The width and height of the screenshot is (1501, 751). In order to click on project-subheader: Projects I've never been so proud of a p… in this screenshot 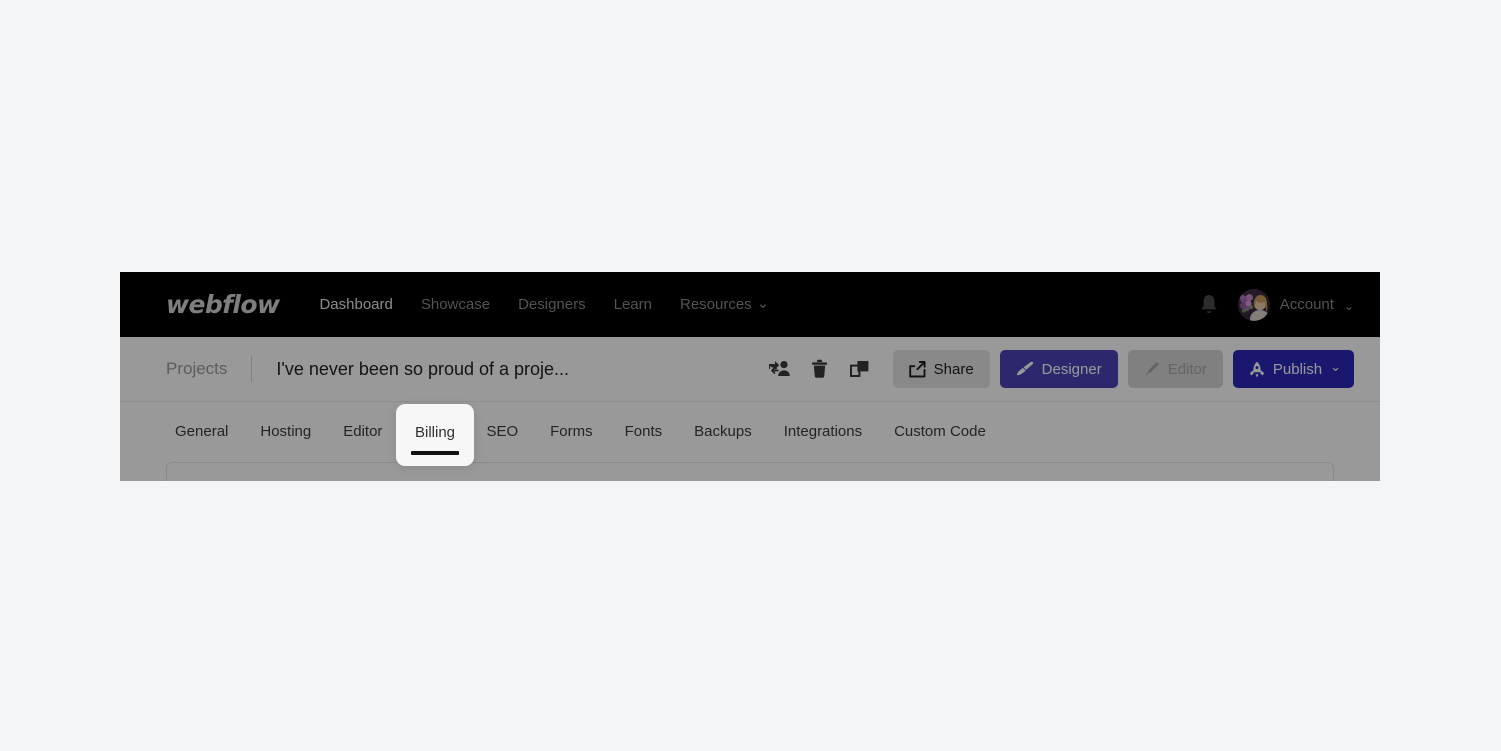, I will do `click(750, 369)`.